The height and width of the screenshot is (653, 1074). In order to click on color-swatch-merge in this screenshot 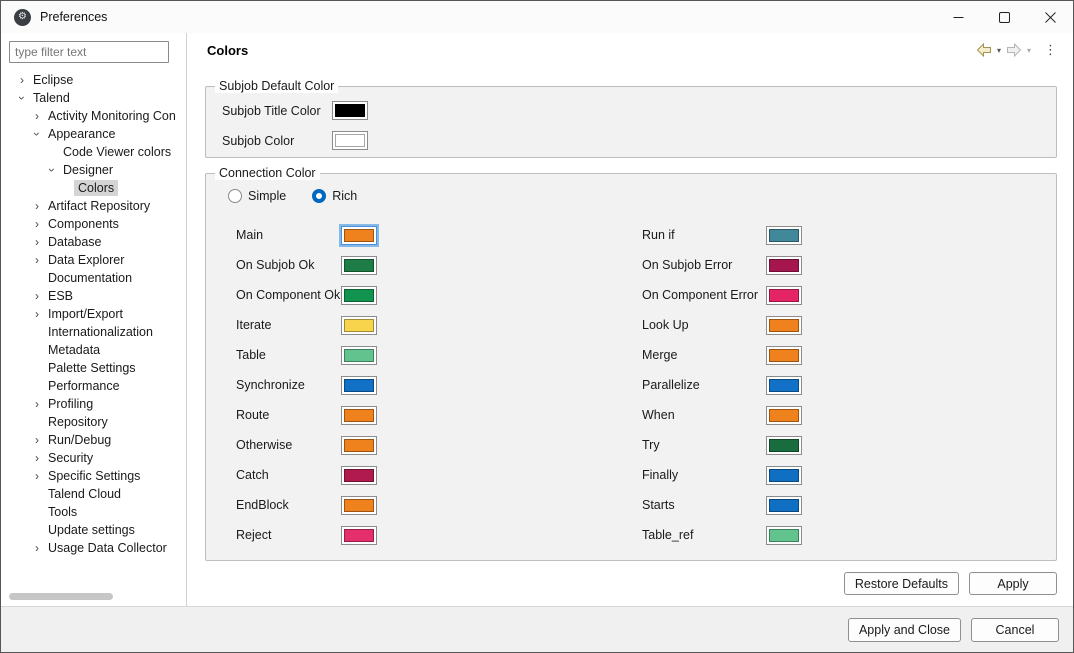, I will do `click(784, 355)`.